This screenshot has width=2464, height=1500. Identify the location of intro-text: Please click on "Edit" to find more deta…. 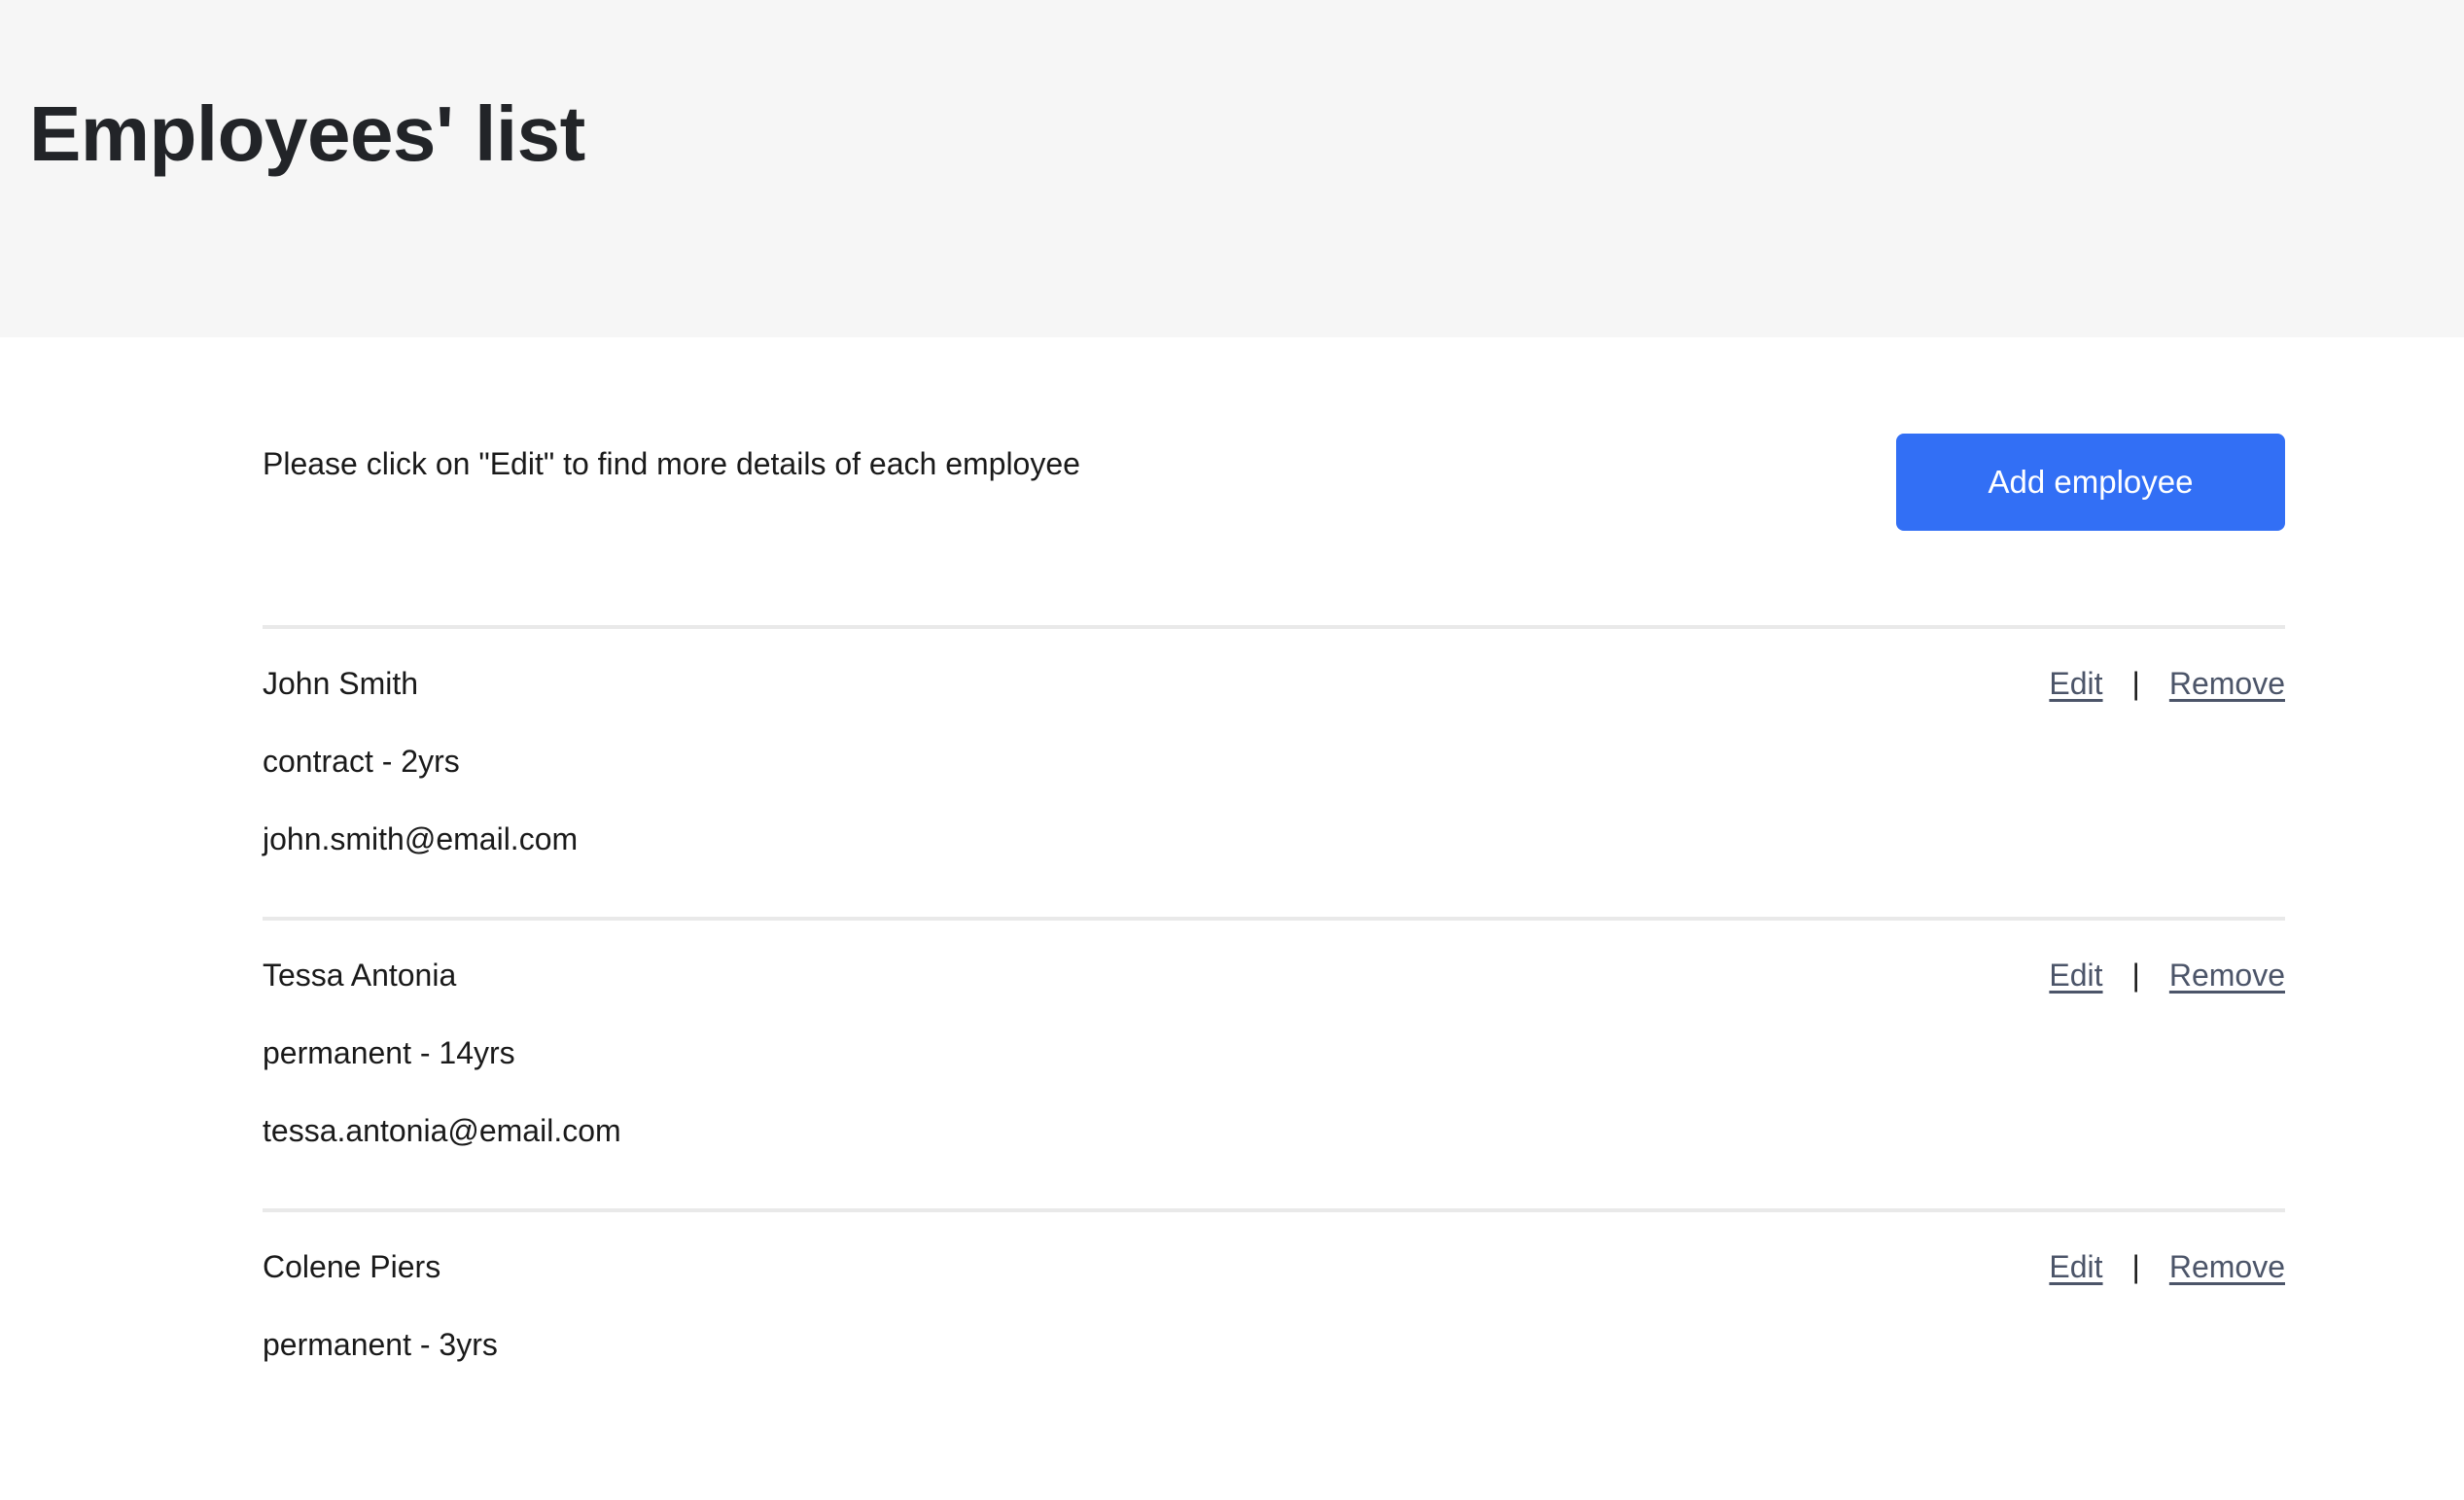
(671, 463).